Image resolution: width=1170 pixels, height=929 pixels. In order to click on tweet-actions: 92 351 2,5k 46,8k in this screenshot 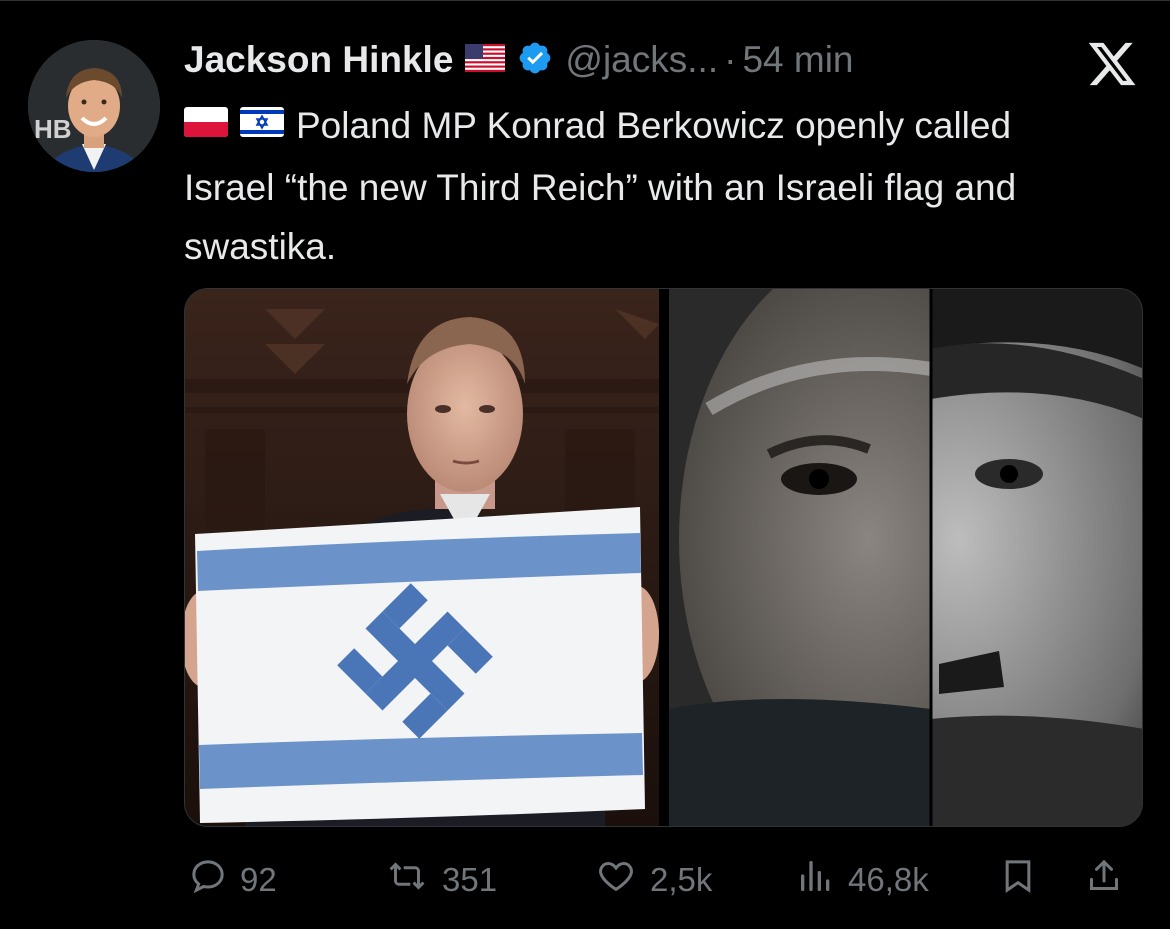, I will do `click(585, 880)`.